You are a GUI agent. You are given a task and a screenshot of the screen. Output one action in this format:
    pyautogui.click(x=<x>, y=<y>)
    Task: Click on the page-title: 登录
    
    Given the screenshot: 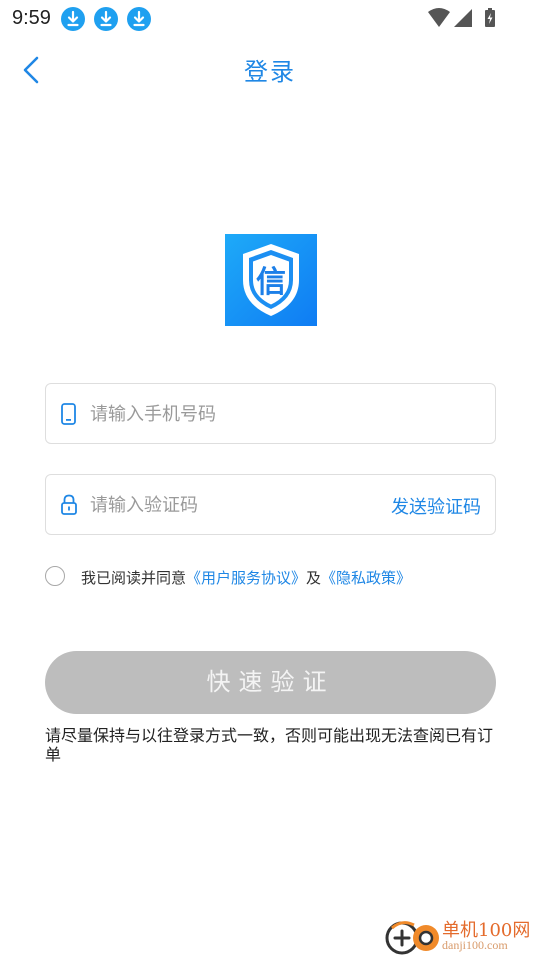 What is the action you would take?
    pyautogui.click(x=270, y=72)
    